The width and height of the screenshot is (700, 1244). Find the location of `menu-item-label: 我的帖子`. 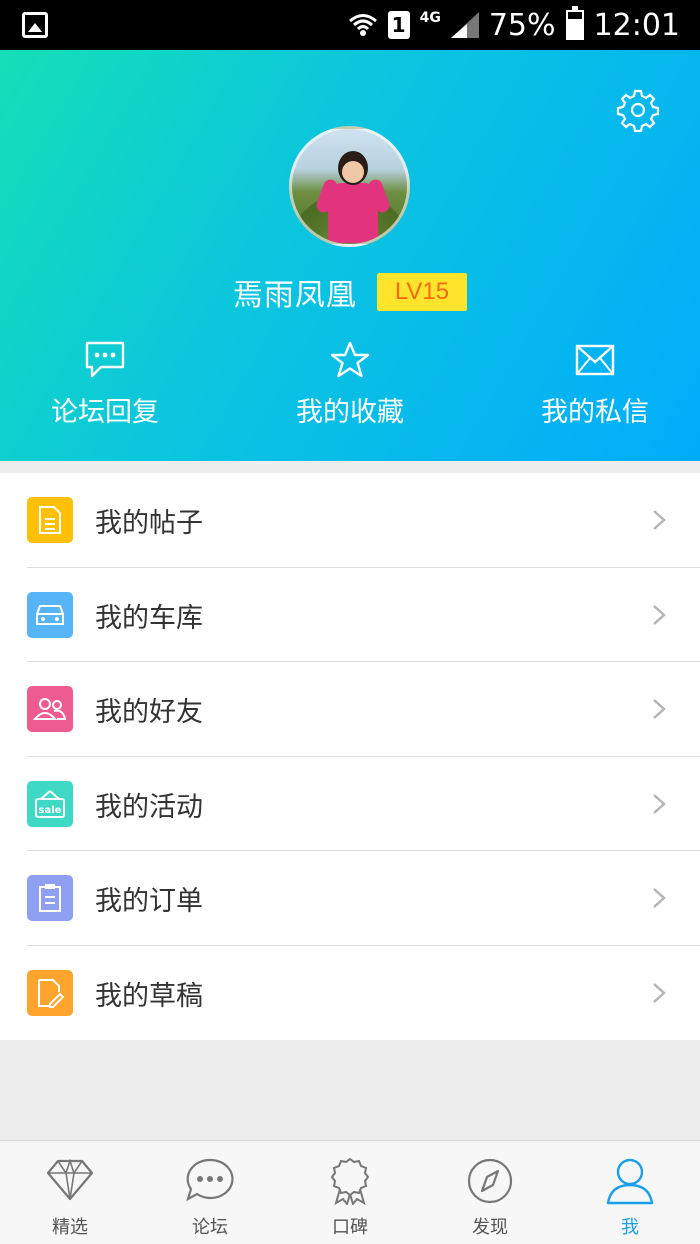

menu-item-label: 我的帖子 is located at coordinates (149, 523).